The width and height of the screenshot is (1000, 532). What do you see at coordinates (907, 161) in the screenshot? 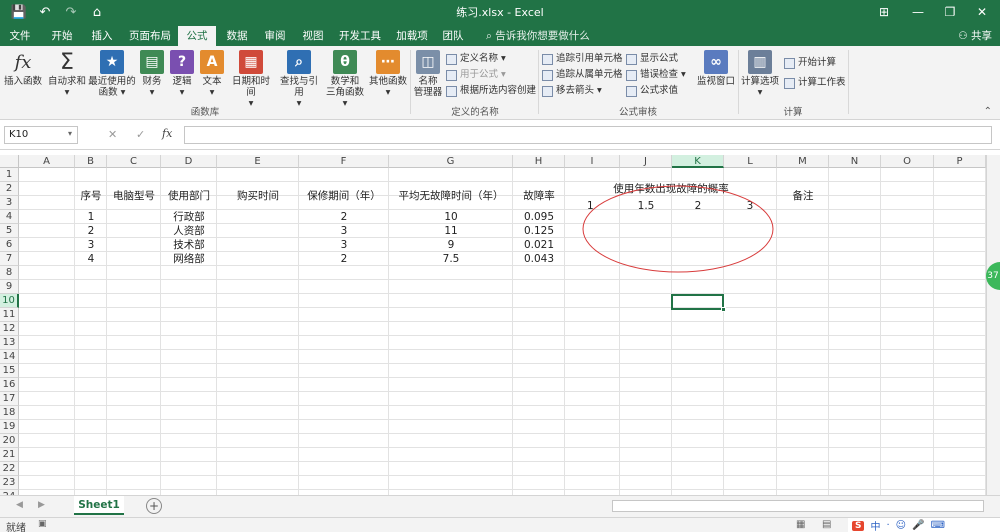
I see `column-header-o: O` at bounding box center [907, 161].